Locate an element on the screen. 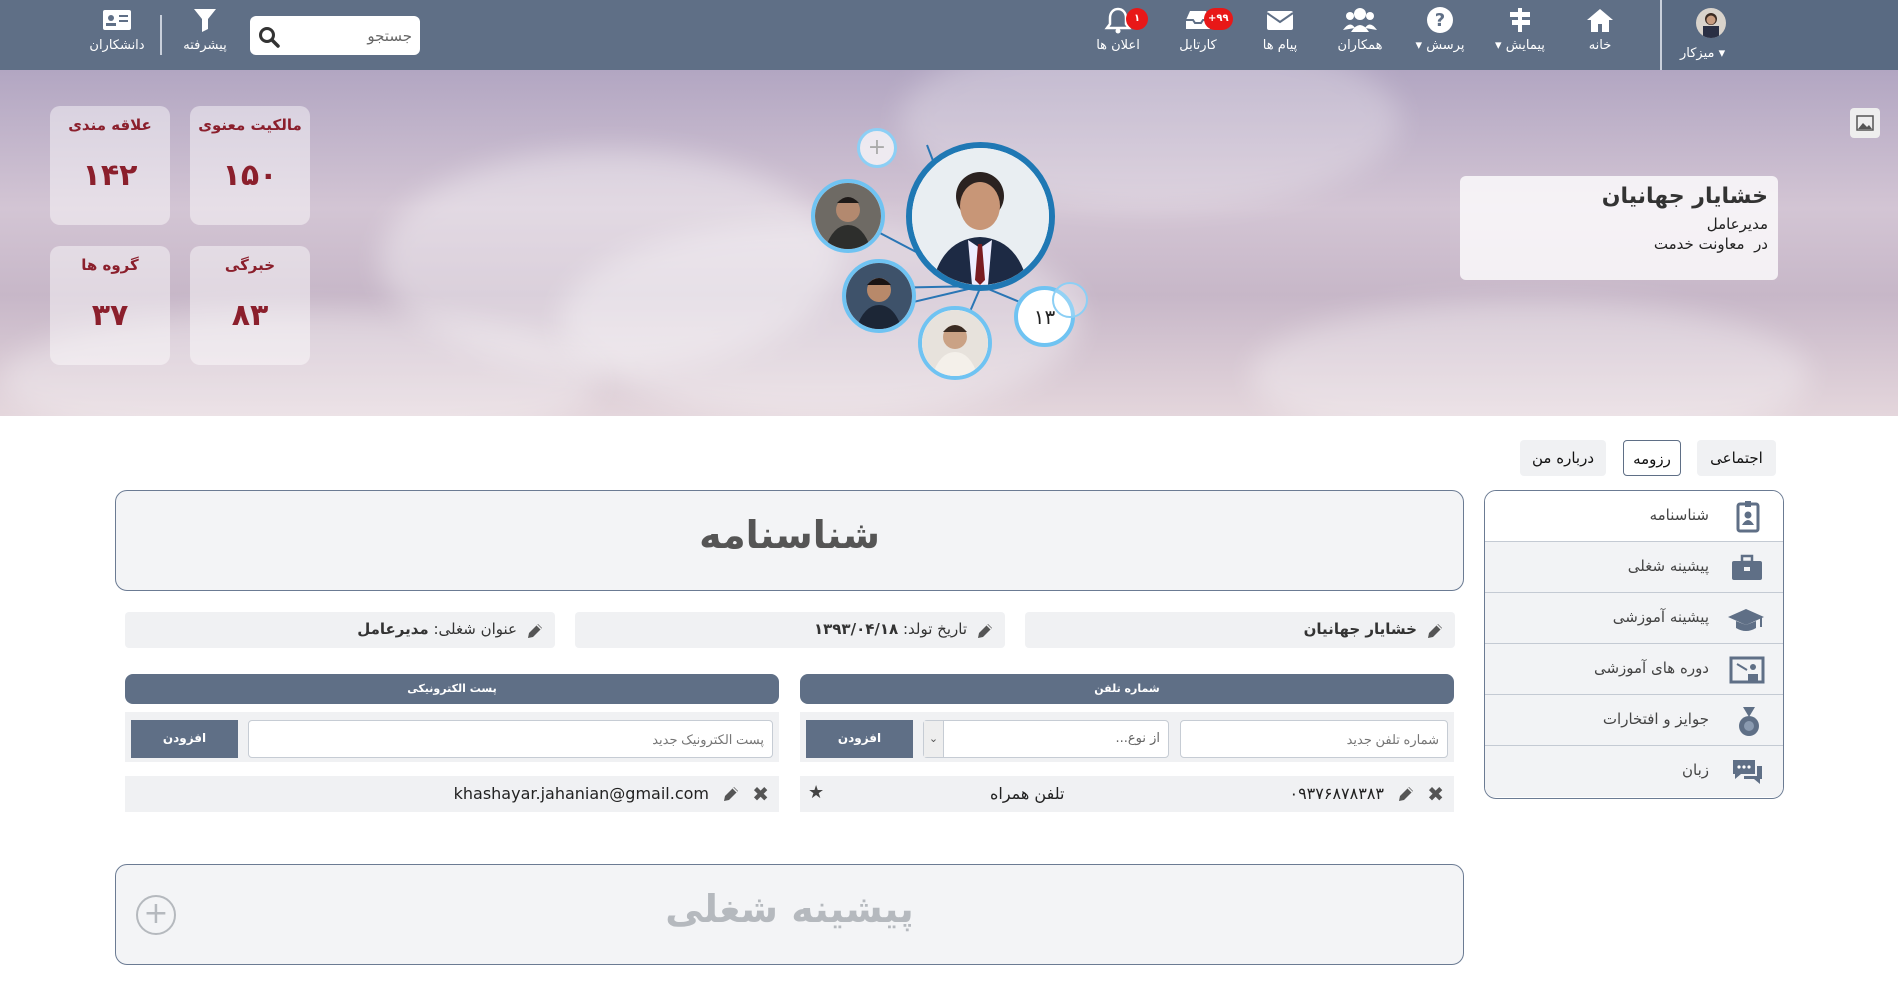 The height and width of the screenshot is (987, 1898). phone-type-label: تلفن همراه is located at coordinates (1027, 793).